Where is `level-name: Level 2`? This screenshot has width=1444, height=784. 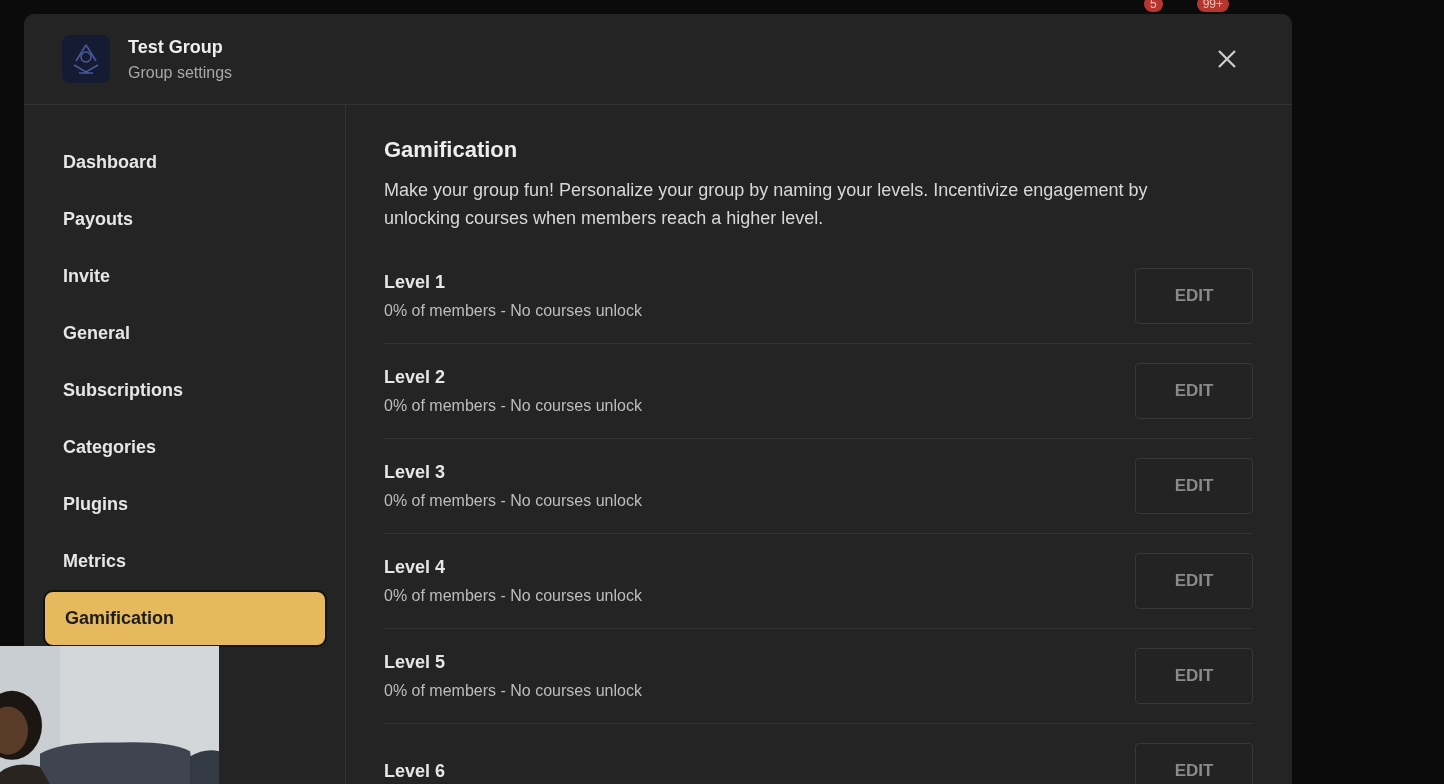
level-name: Level 2 is located at coordinates (415, 377).